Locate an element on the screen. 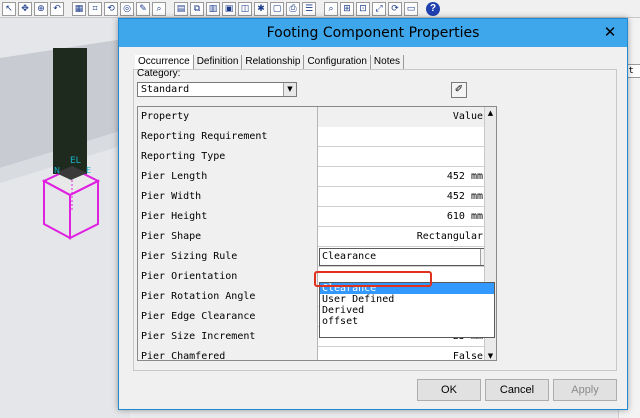 This screenshot has height=418, width=640. property-name: Pier Chamfered is located at coordinates (228, 353).